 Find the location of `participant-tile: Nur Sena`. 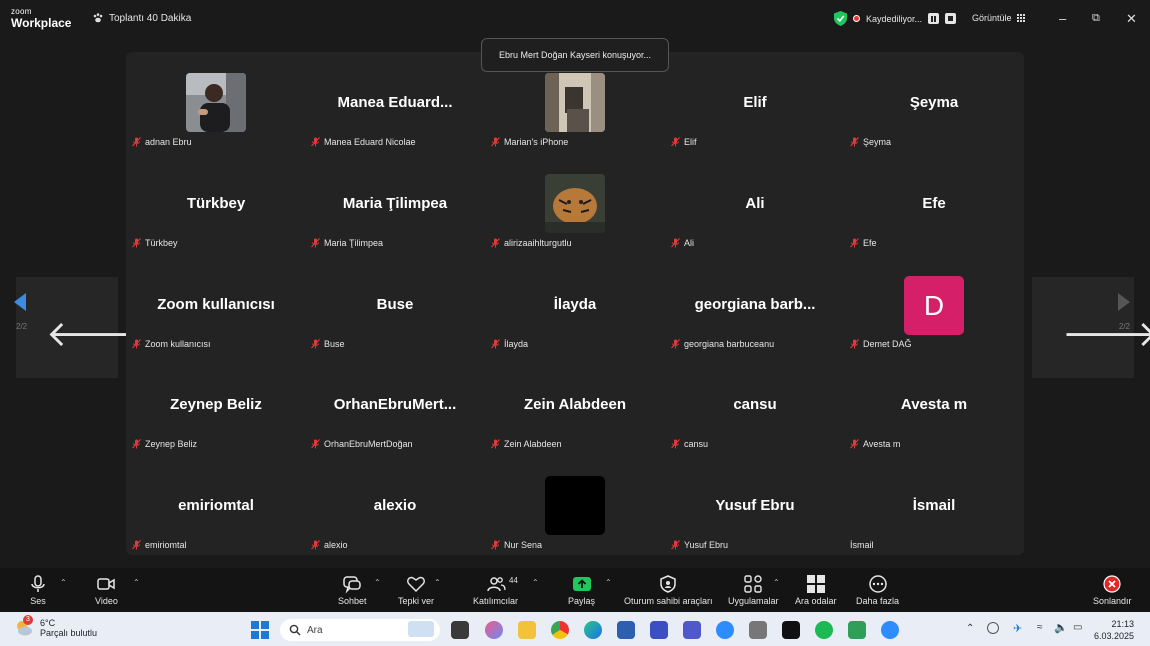

participant-tile: Nur Sena is located at coordinates (575, 505).